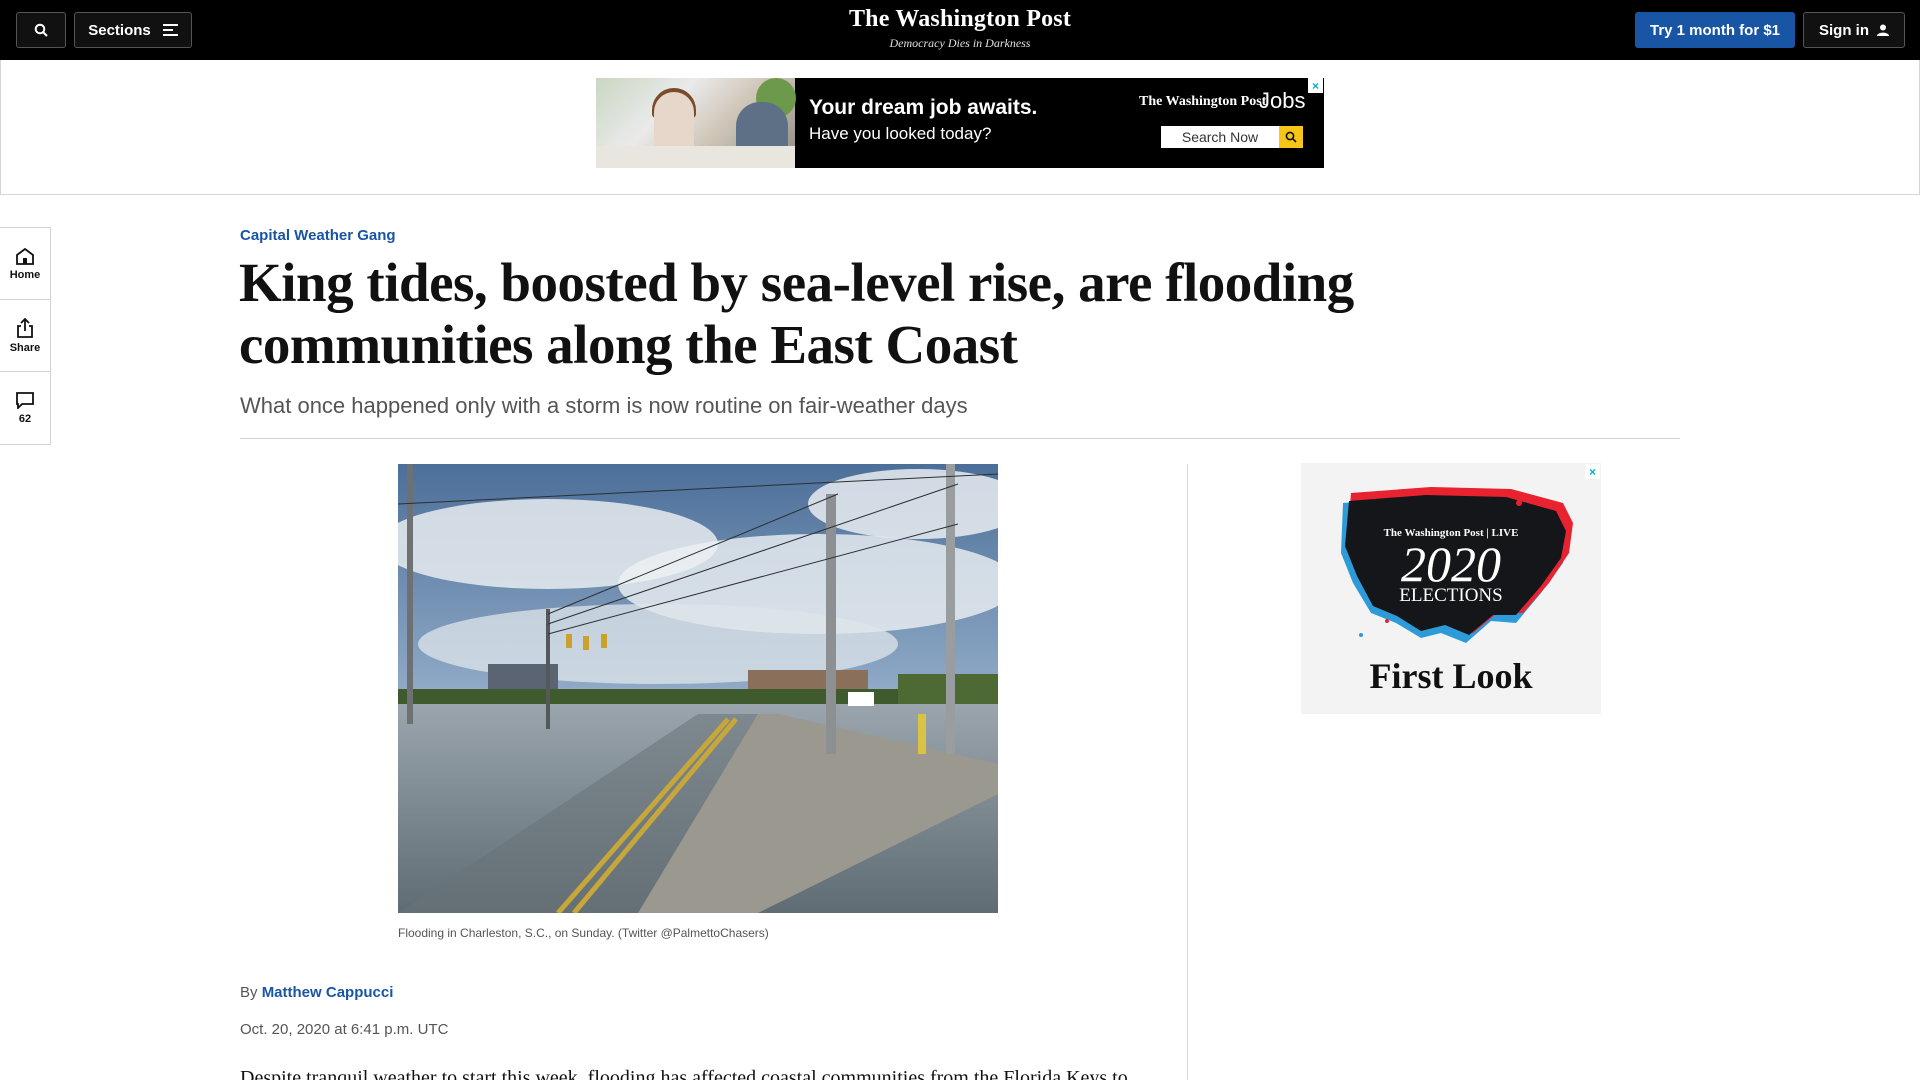 This screenshot has width=1920, height=1080. I want to click on left-share-rail: Home Share 62, so click(25, 336).